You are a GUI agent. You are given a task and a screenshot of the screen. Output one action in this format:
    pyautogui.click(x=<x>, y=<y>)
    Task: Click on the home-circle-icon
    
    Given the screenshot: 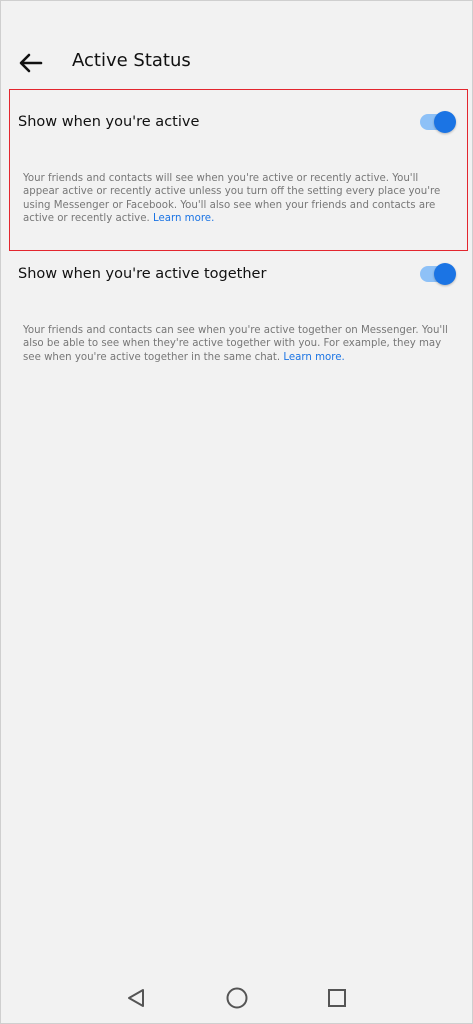 What is the action you would take?
    pyautogui.click(x=237, y=998)
    